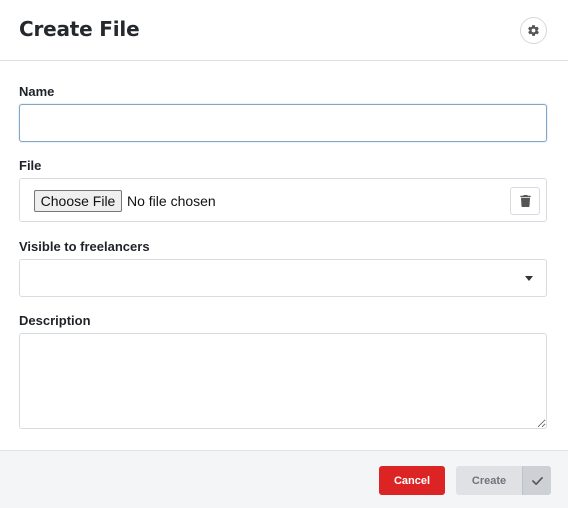 Image resolution: width=568 pixels, height=508 pixels. Describe the element at coordinates (84, 246) in the screenshot. I see `visible-label: Visible to freelancers` at that location.